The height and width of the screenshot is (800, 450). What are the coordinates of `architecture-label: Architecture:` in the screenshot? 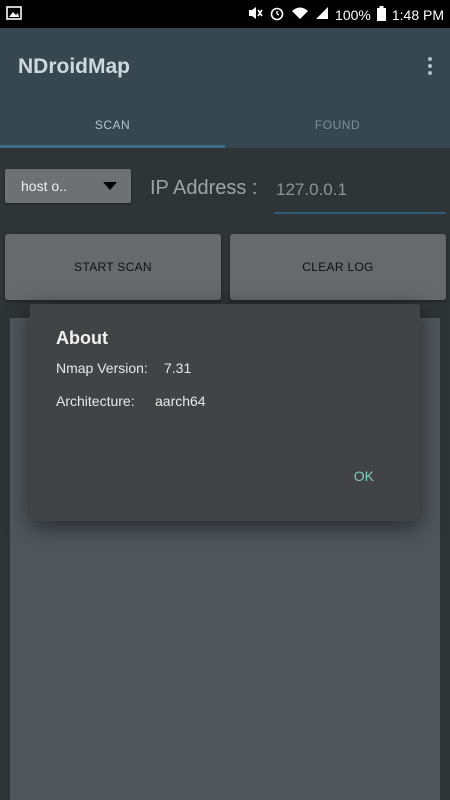 It's located at (95, 401).